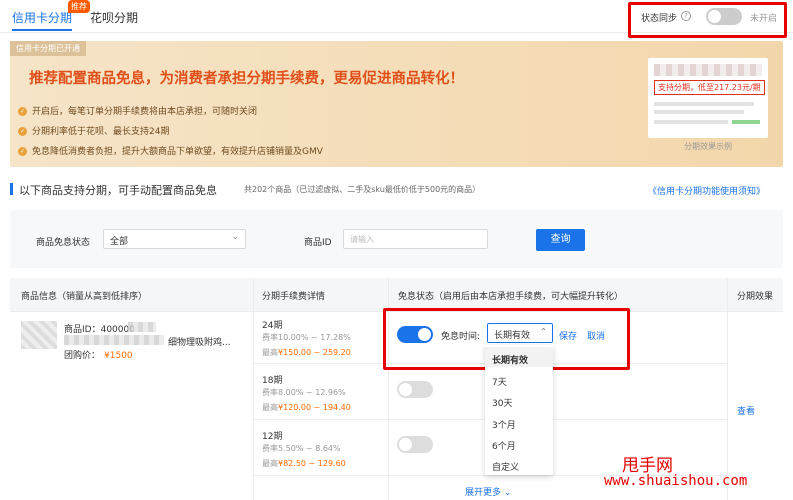 The image size is (793, 500). Describe the element at coordinates (272, 437) in the screenshot. I see `period-12: 12期` at that location.